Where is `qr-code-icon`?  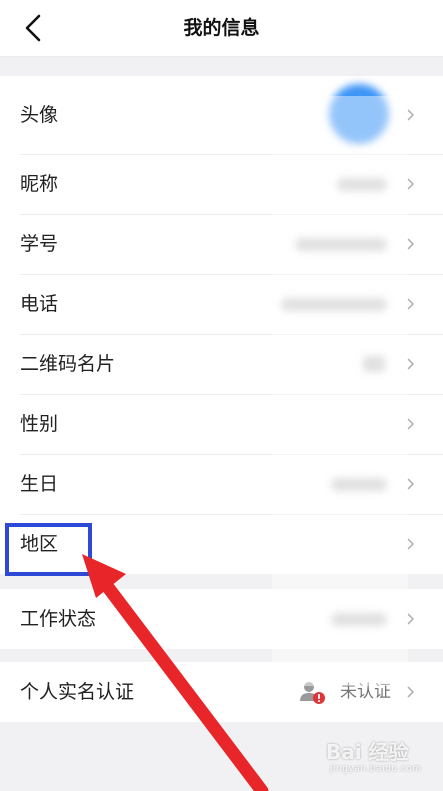
qr-code-icon is located at coordinates (374, 364).